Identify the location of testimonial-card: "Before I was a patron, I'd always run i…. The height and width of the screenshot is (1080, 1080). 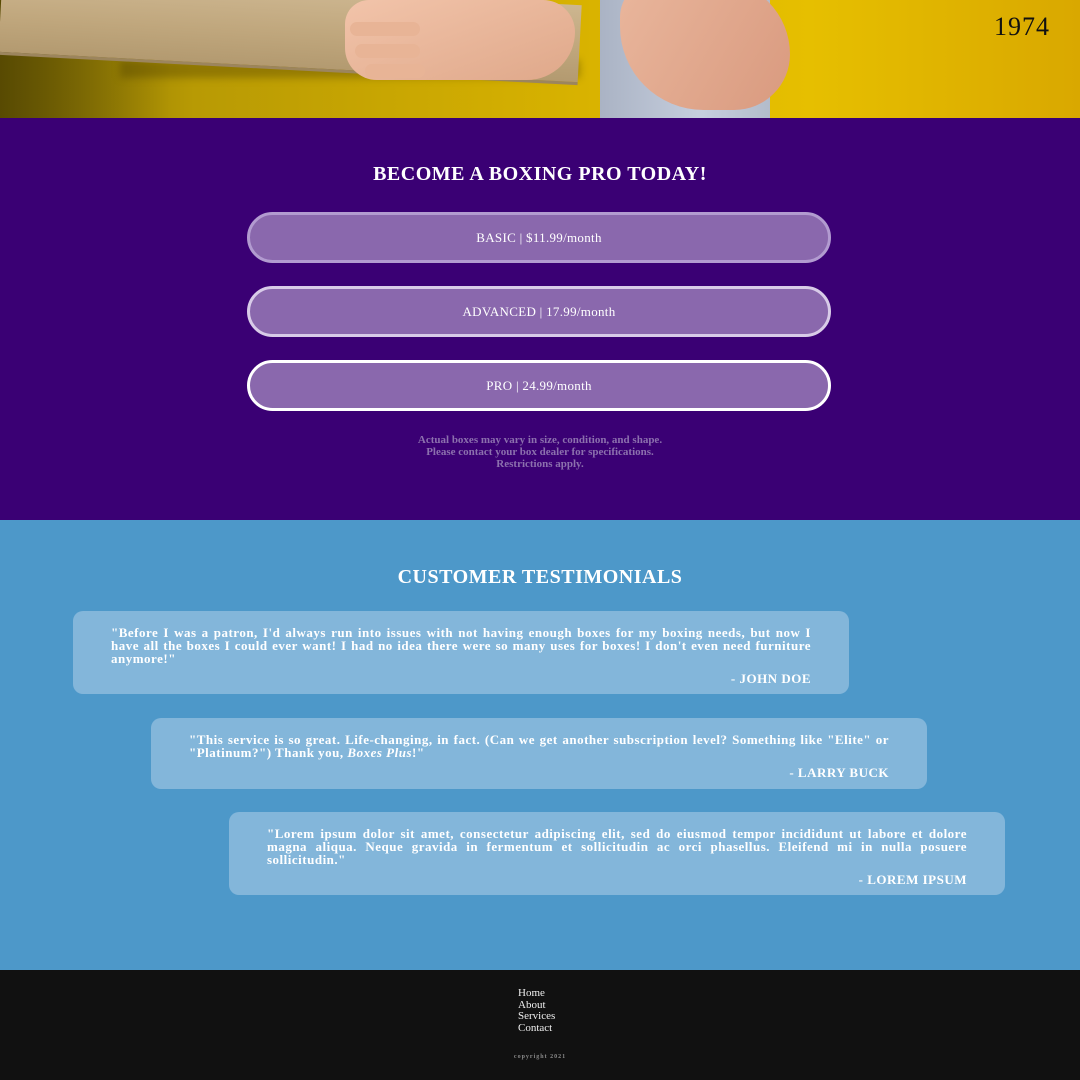
(461, 652).